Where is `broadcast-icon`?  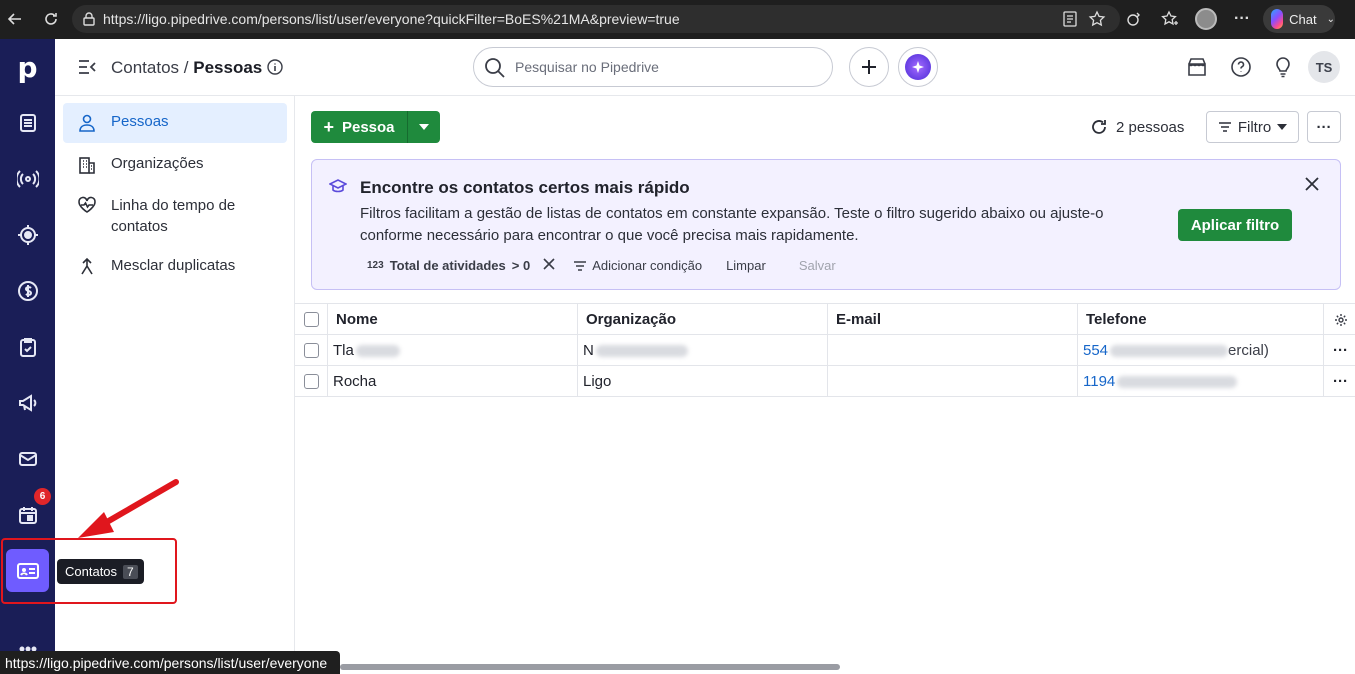 broadcast-icon is located at coordinates (27, 179).